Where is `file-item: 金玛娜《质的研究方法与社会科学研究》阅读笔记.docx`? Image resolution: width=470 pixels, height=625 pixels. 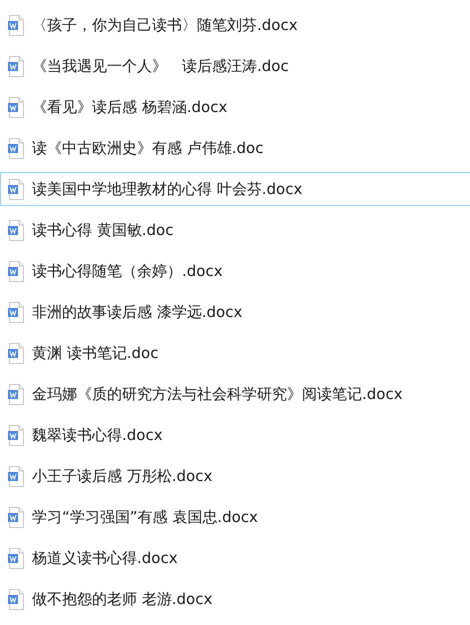 file-item: 金玛娜《质的研究方法与社会科学研究》阅读笔记.docx is located at coordinates (235, 394).